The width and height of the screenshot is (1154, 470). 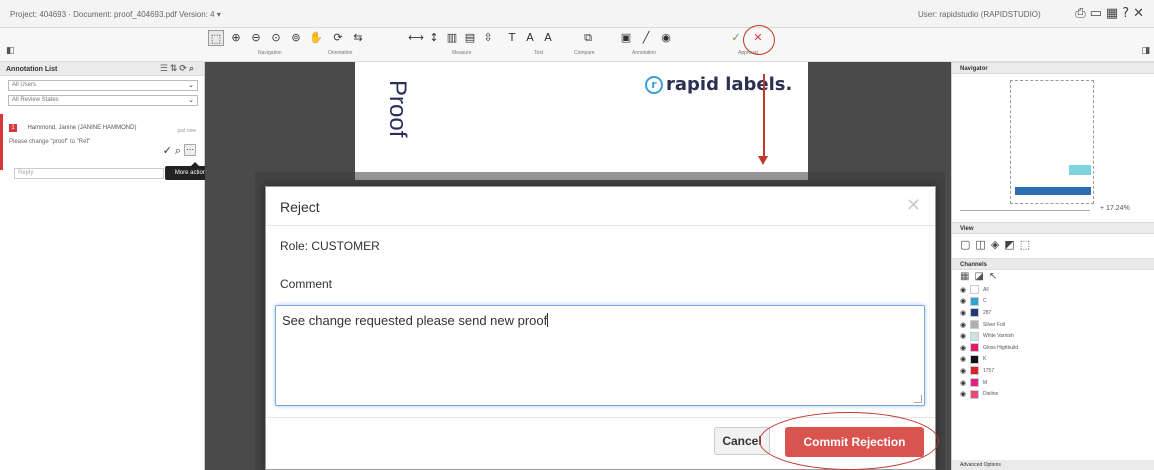 What do you see at coordinates (1053, 290) in the screenshot?
I see `channel-row: ◉ All` at bounding box center [1053, 290].